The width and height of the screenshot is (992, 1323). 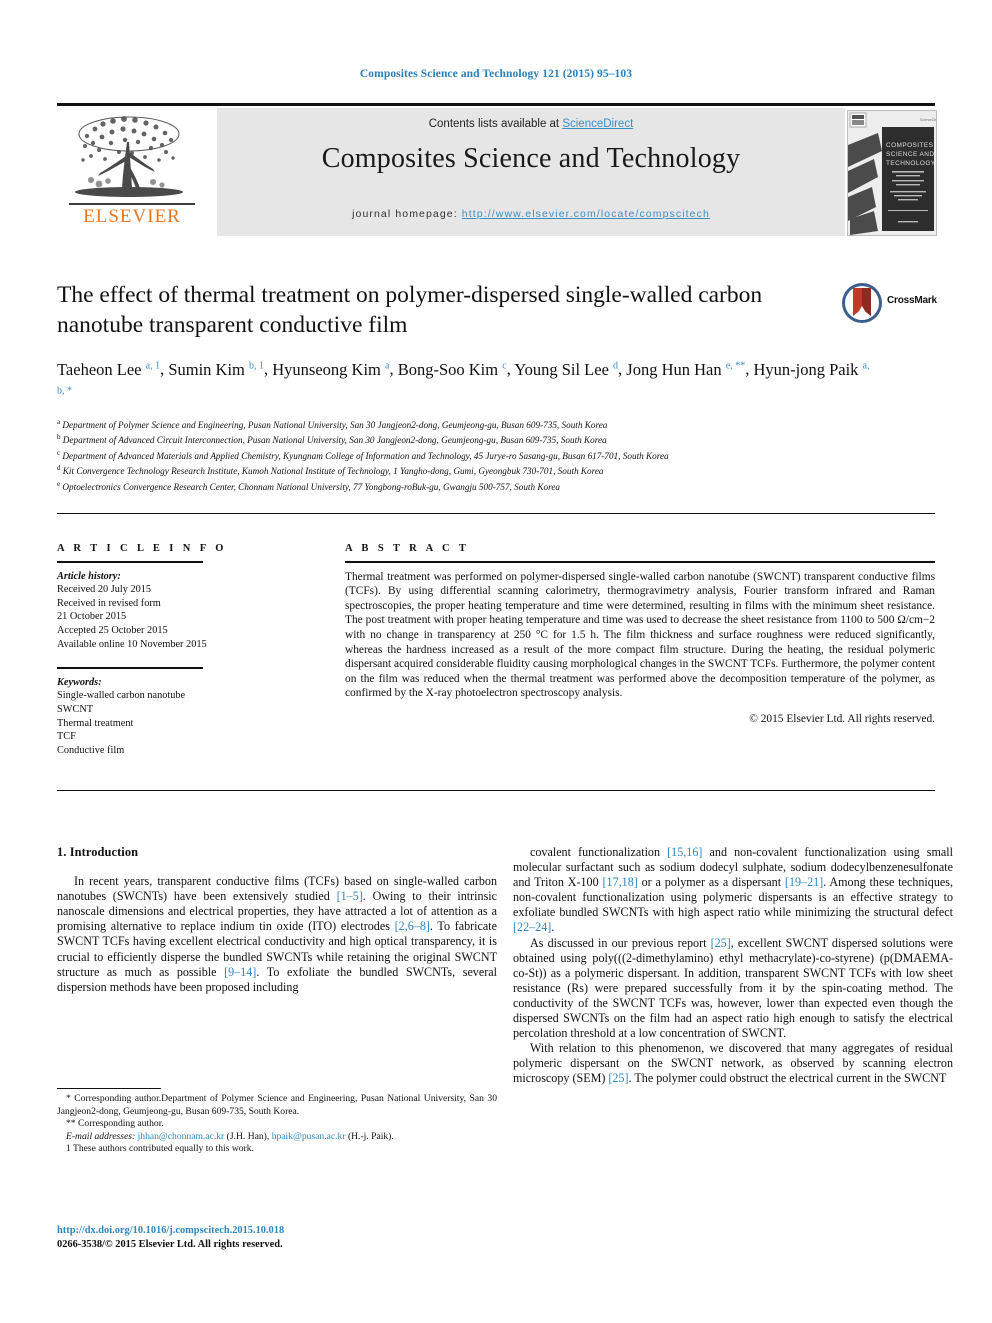 I want to click on footnote-rule, so click(x=109, y=1088).